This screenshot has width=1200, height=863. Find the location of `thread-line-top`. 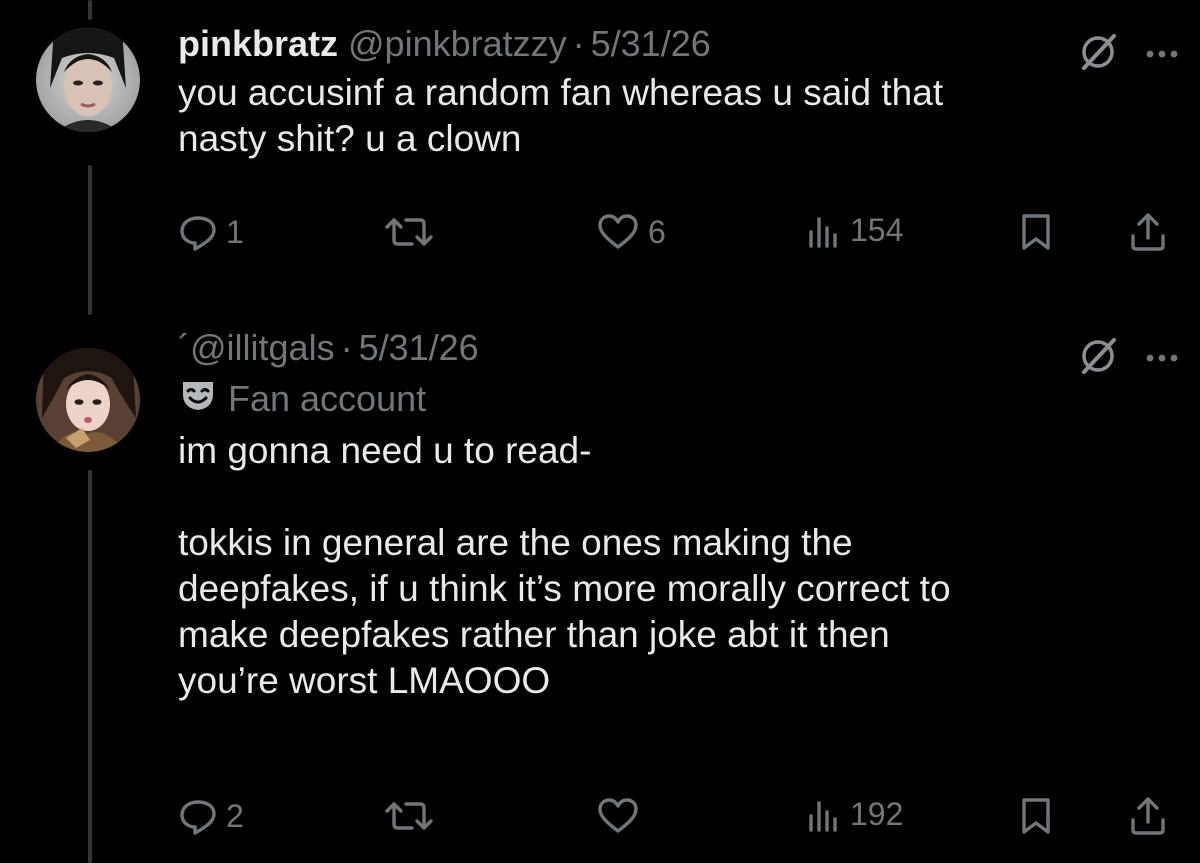

thread-line-top is located at coordinates (90, 10).